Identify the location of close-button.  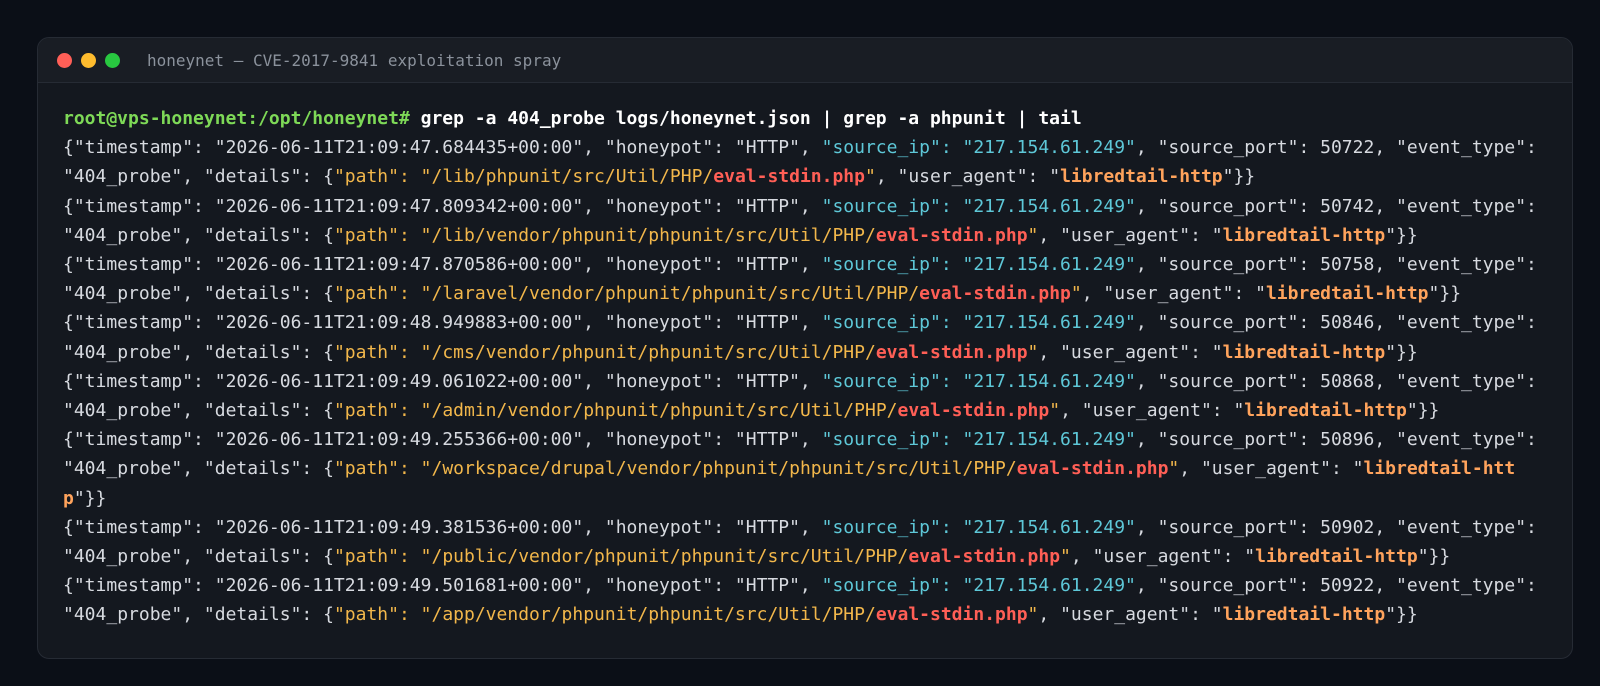
(64, 60).